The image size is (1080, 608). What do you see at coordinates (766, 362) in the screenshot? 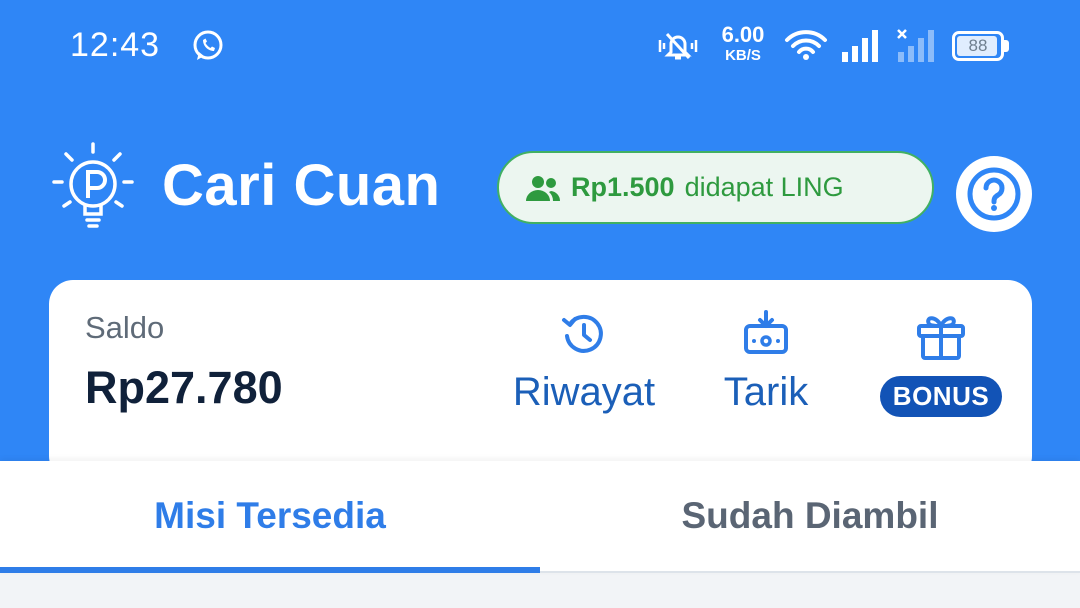
I see `tarik-button: Tarik` at bounding box center [766, 362].